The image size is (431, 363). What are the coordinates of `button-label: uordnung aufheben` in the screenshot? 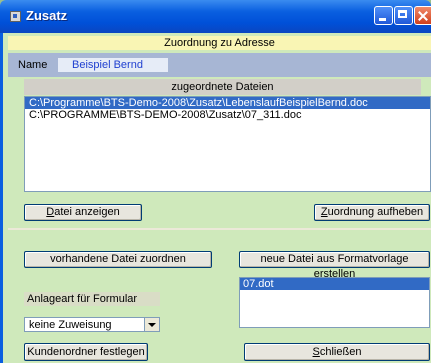 It's located at (375, 212).